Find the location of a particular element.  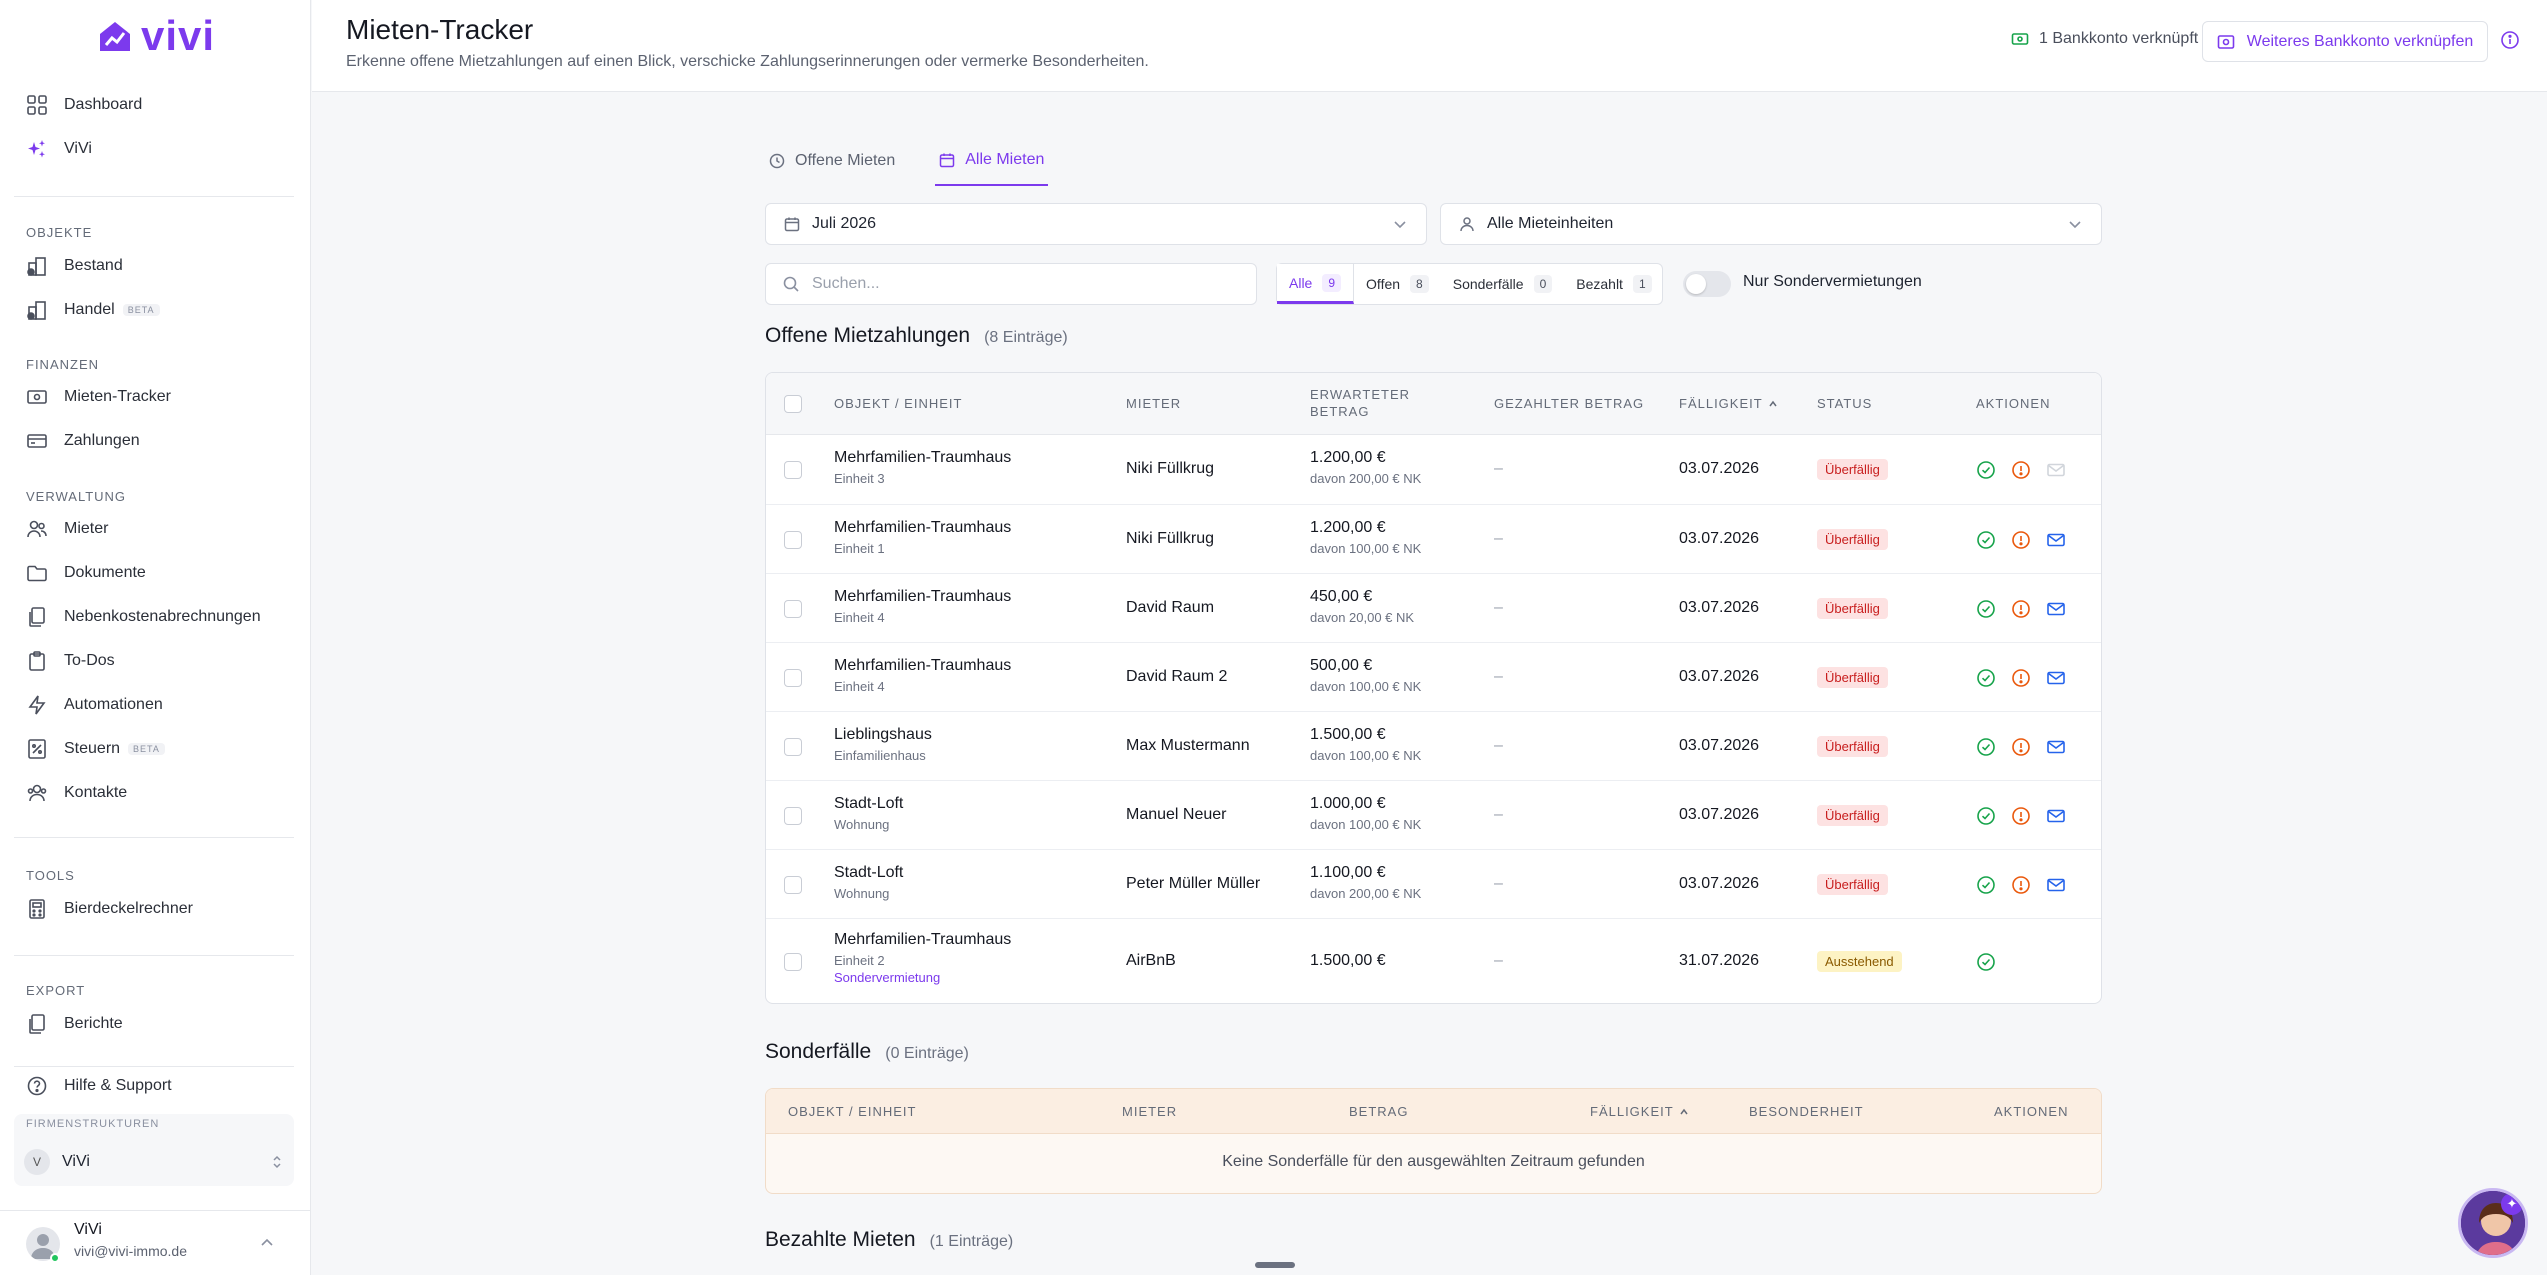

drag-handle is located at coordinates (1275, 1265).